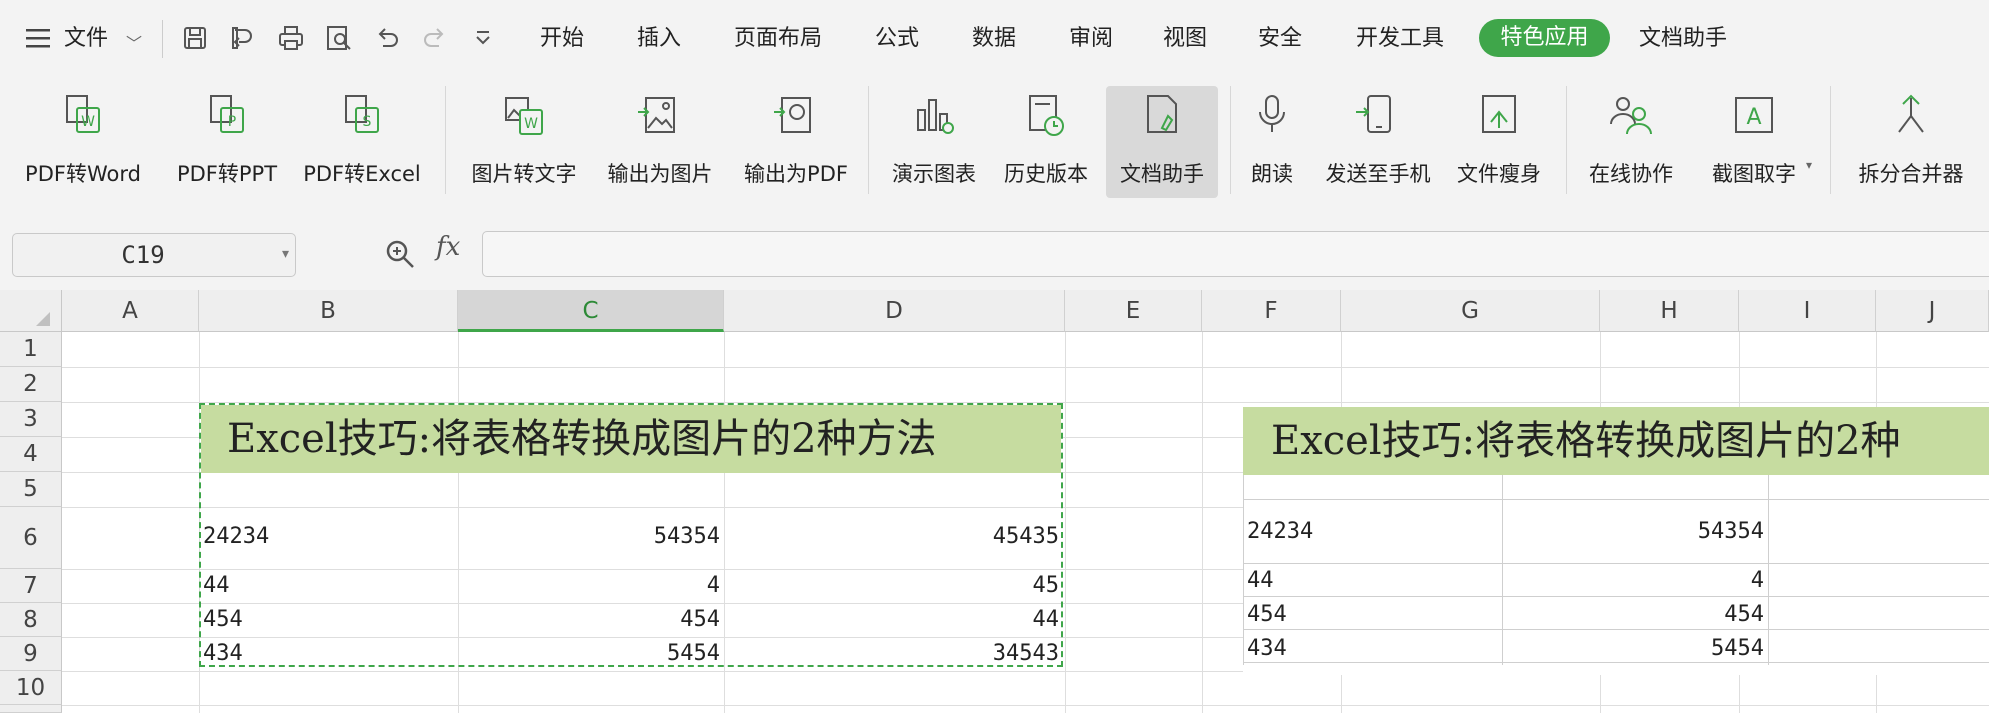  What do you see at coordinates (1272, 174) in the screenshot?
I see `read-aloud-label: 朗读` at bounding box center [1272, 174].